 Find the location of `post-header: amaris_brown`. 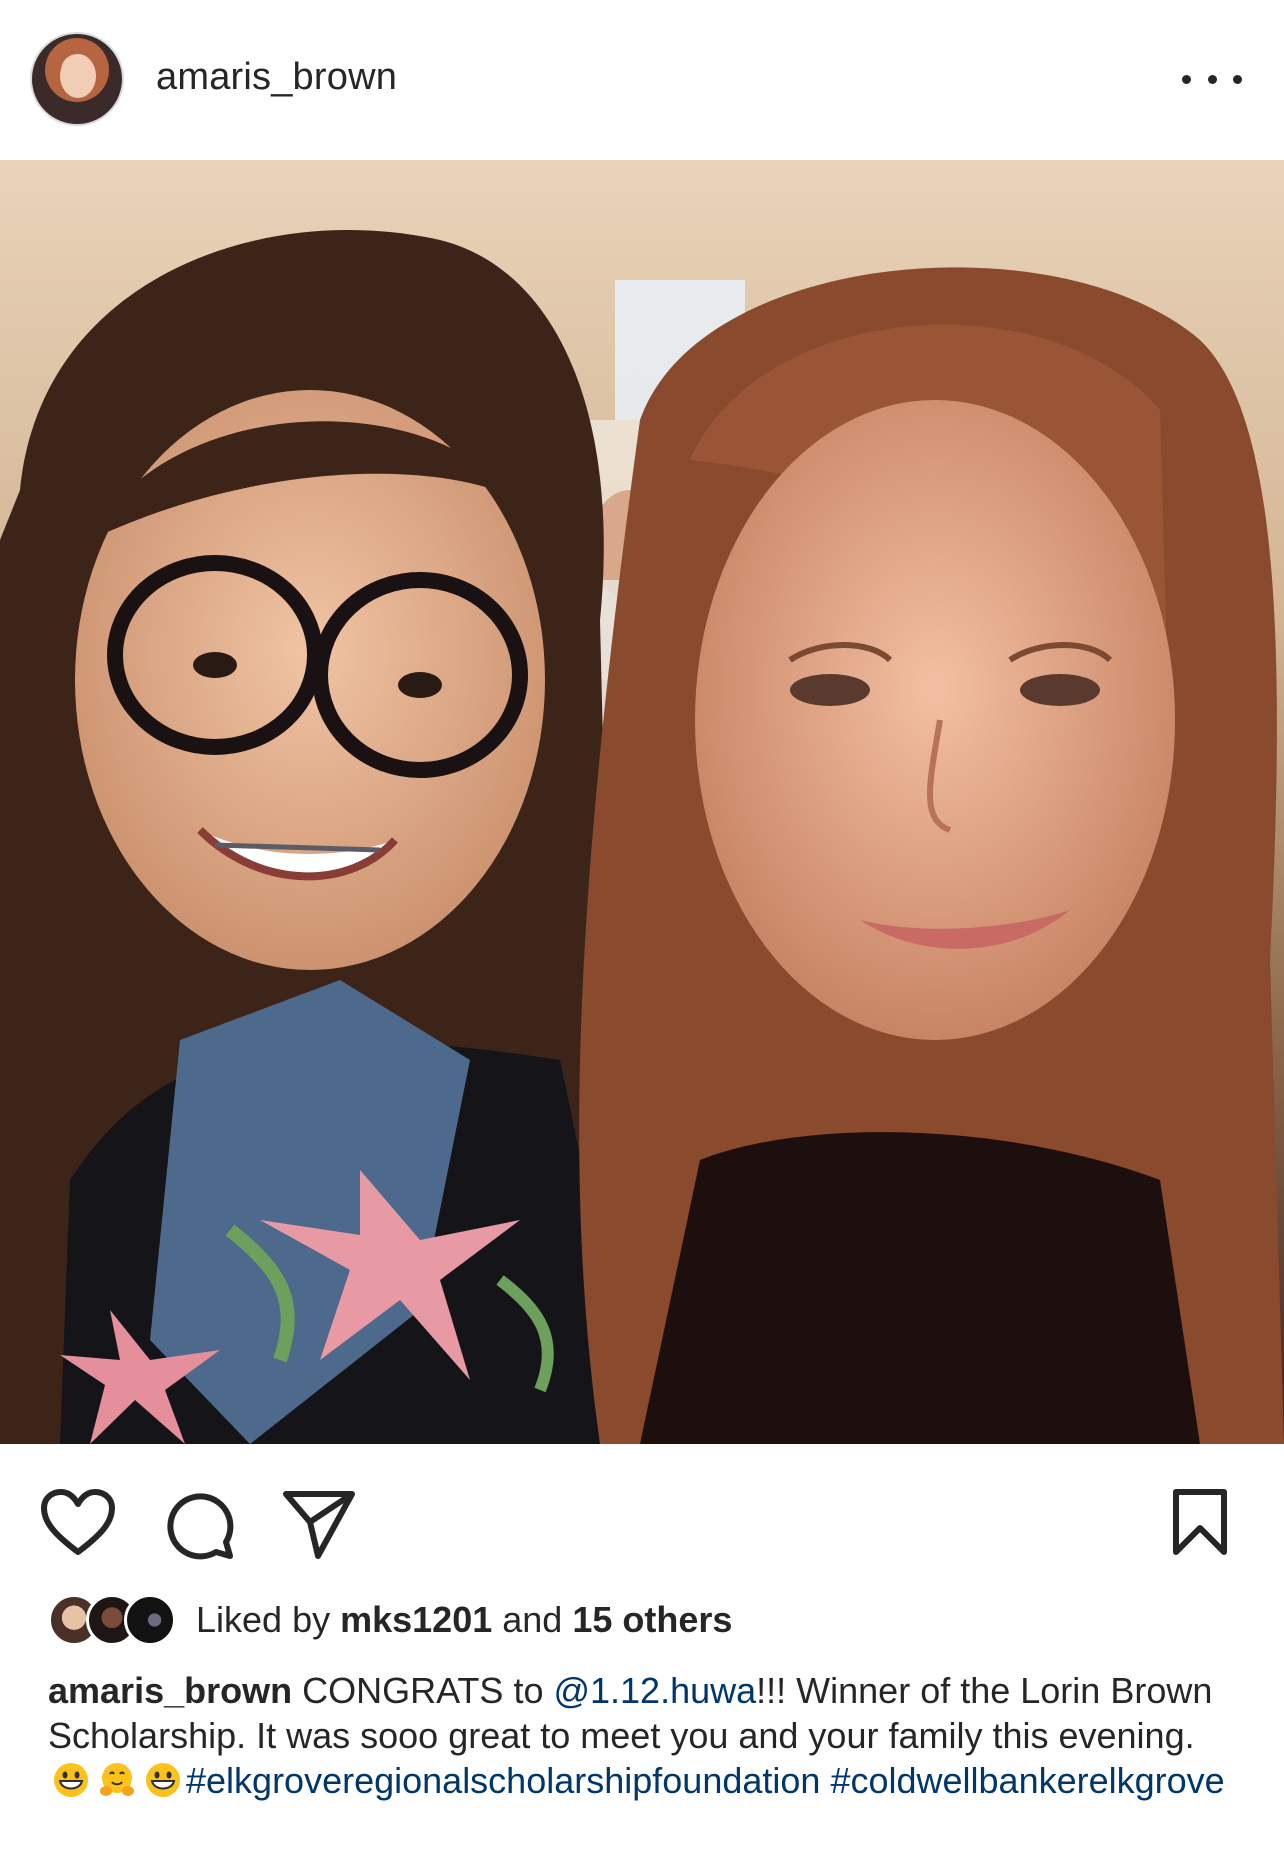

post-header: amaris_brown is located at coordinates (642, 80).